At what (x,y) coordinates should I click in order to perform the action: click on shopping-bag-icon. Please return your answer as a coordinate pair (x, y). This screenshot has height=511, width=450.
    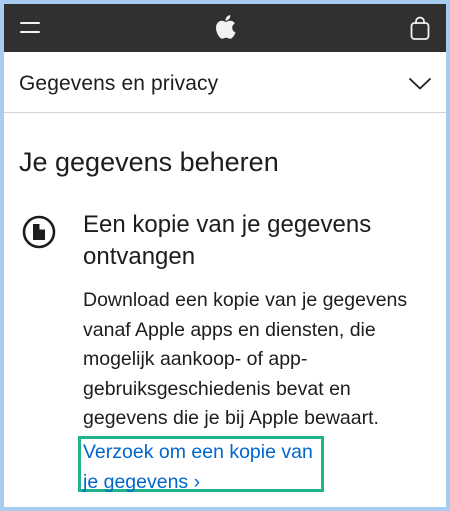
    Looking at the image, I should click on (420, 28).